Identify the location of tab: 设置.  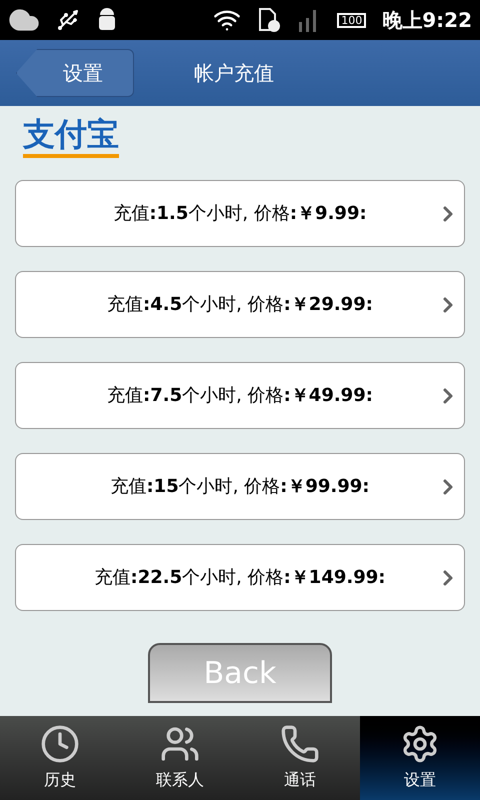
(420, 758).